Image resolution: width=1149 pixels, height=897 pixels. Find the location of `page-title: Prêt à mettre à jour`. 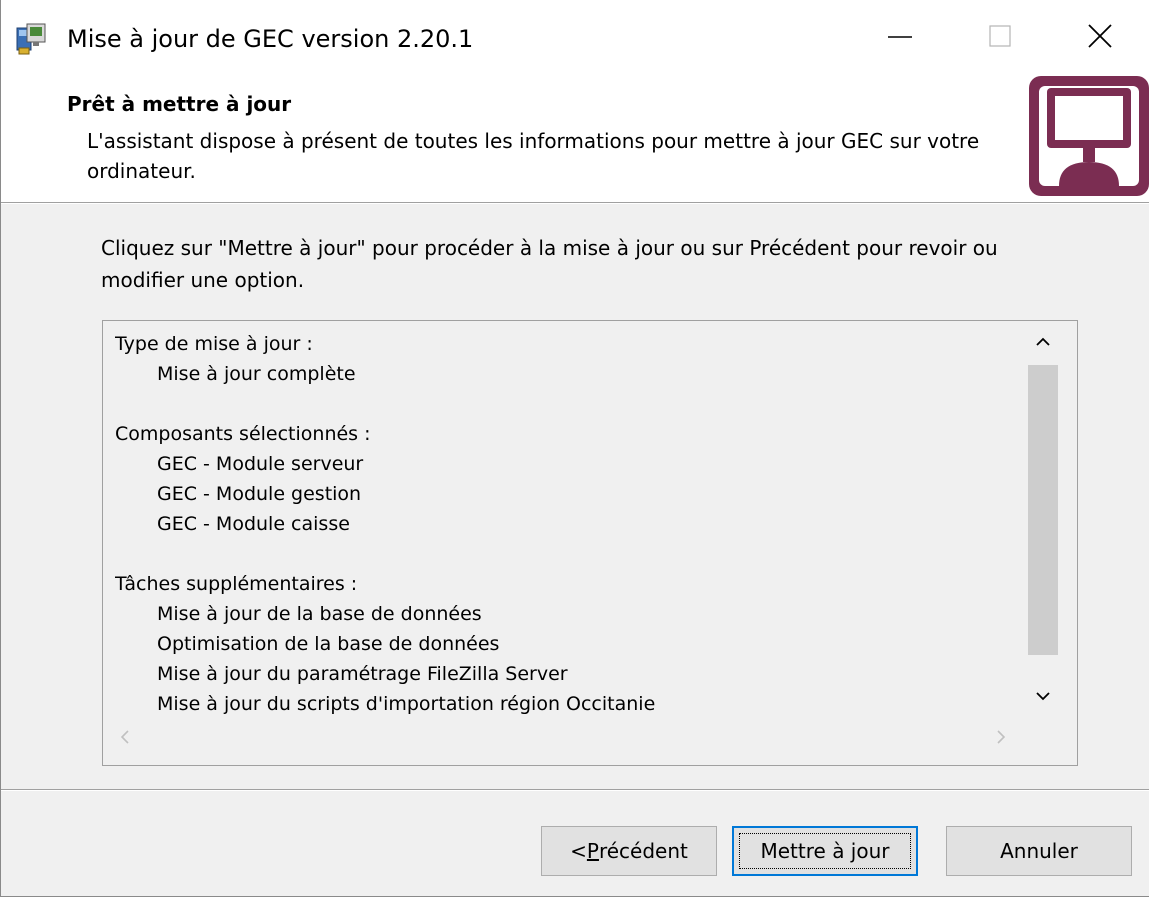

page-title: Prêt à mettre à jour is located at coordinates (179, 104).